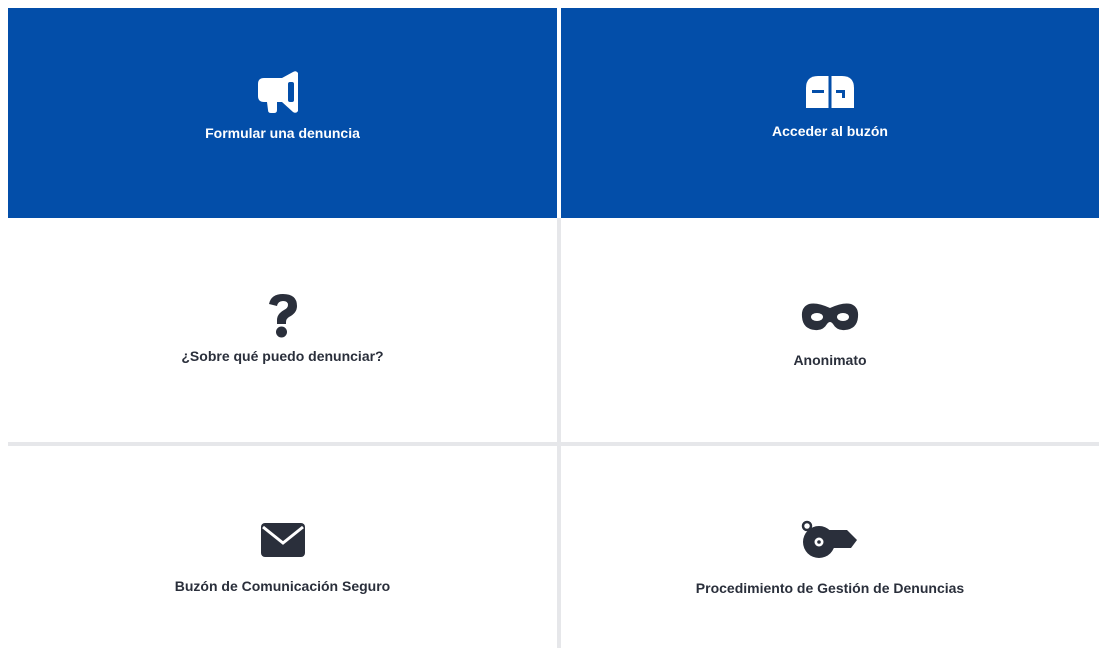 The image size is (1099, 648). Describe the element at coordinates (277, 92) in the screenshot. I see `megaphone-icon` at that location.